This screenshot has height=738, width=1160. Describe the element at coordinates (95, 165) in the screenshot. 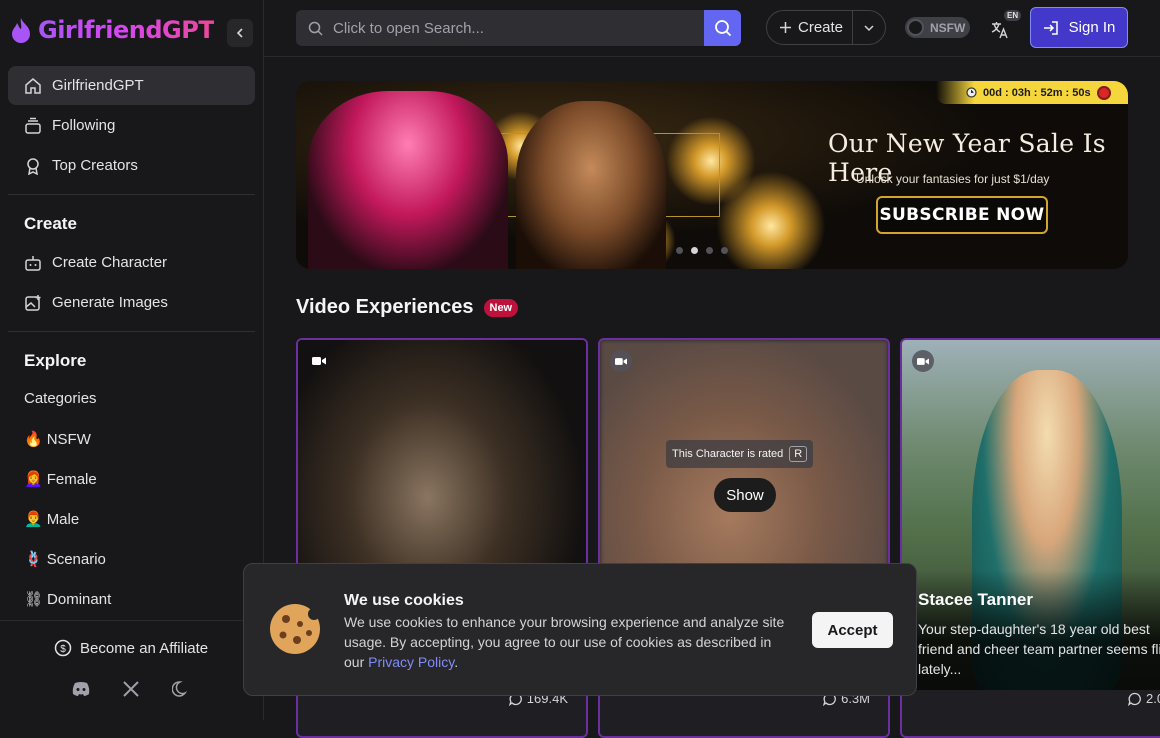

I see `sidebar-item-label: Top Creators` at that location.